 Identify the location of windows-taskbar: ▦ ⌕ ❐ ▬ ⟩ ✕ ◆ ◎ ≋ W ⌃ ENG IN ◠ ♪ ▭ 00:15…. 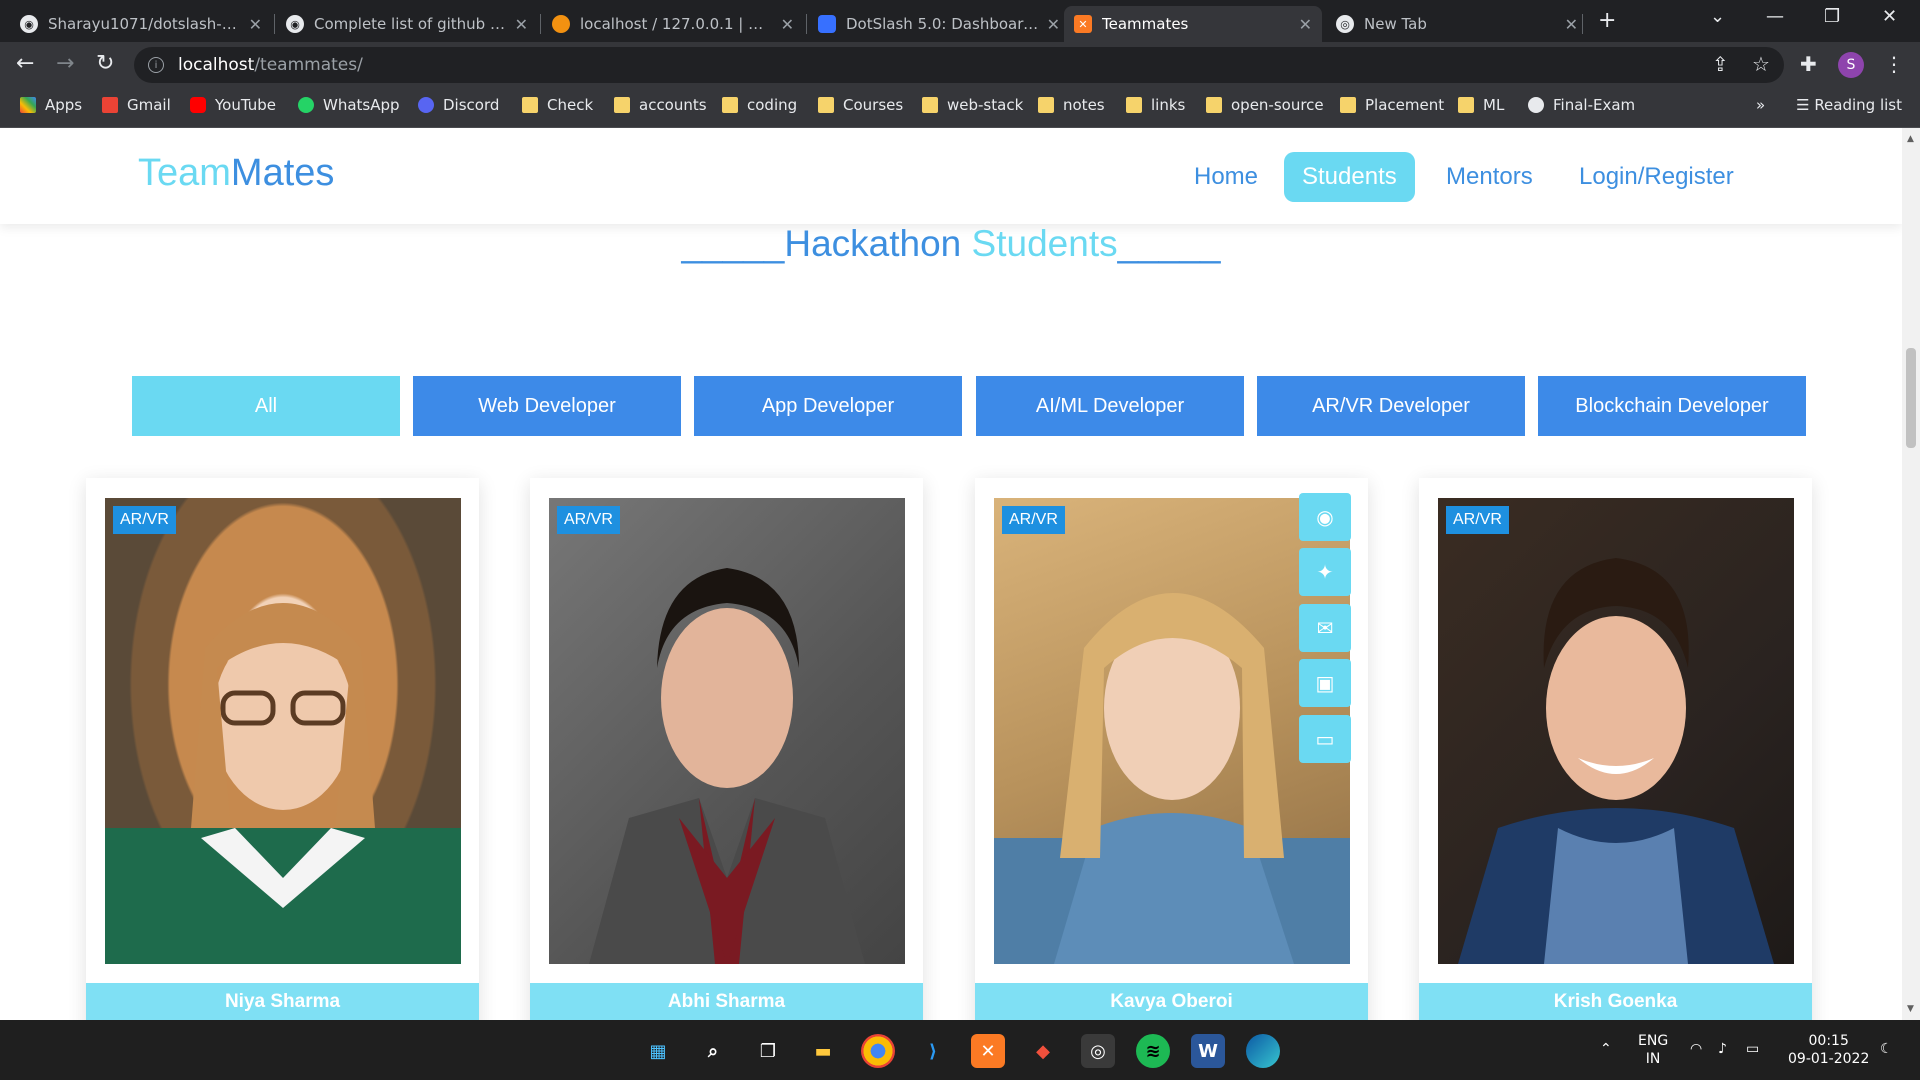
(960, 1050).